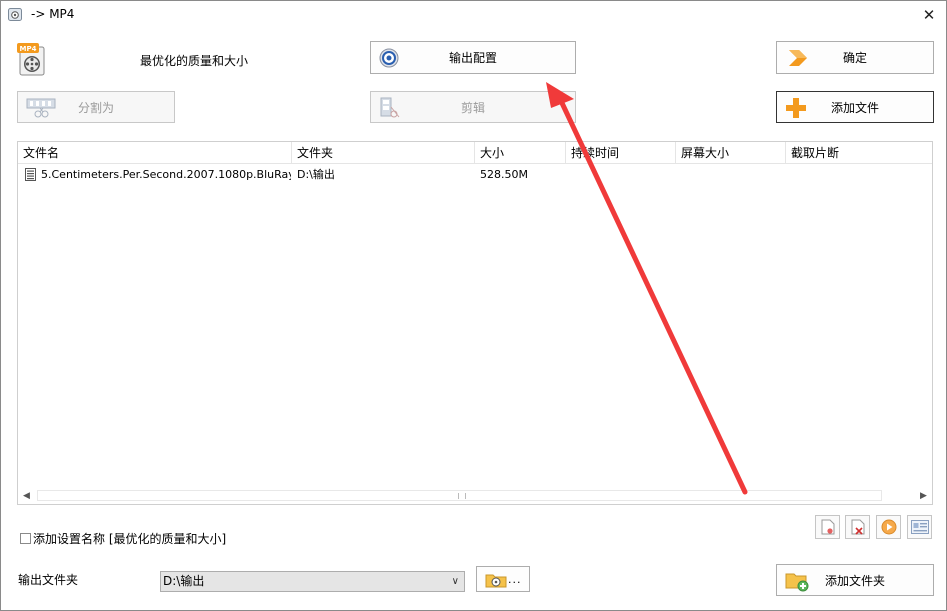  I want to click on info-card-icon, so click(919, 527).